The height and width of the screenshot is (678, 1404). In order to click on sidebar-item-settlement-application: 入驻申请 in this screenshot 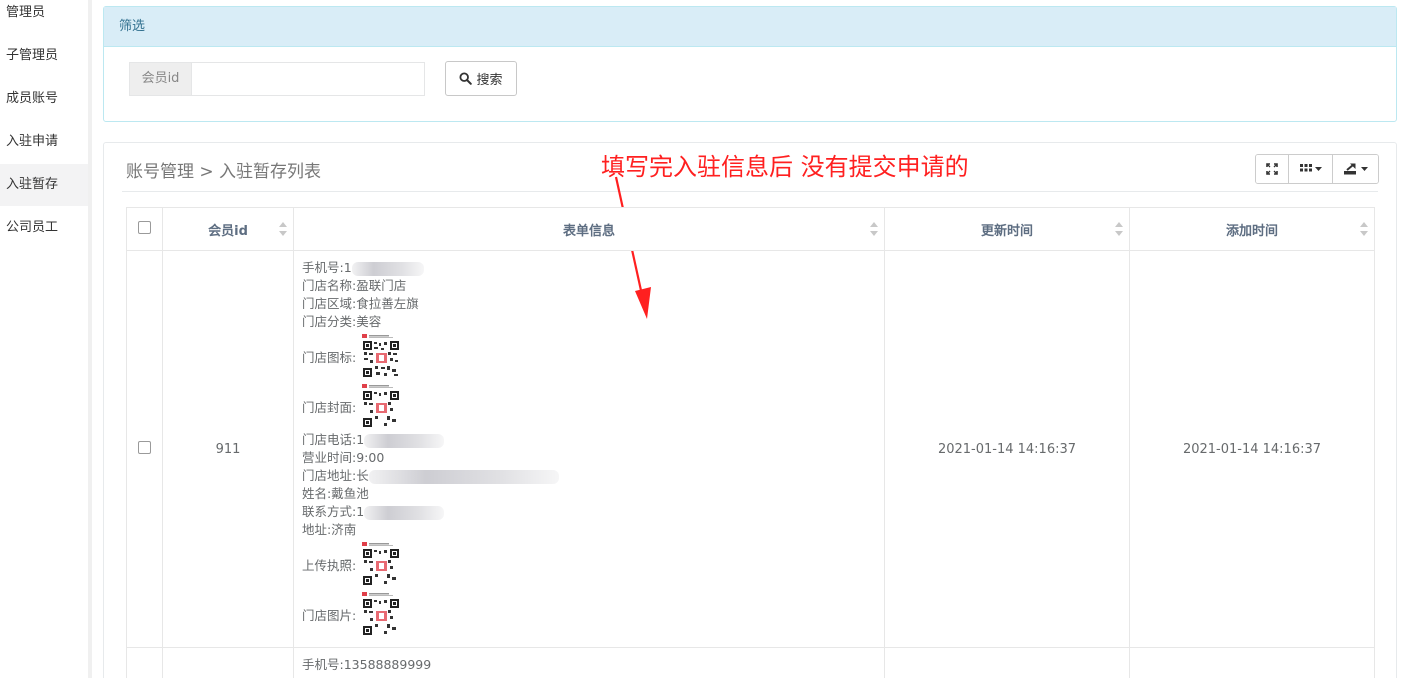, I will do `click(44, 142)`.